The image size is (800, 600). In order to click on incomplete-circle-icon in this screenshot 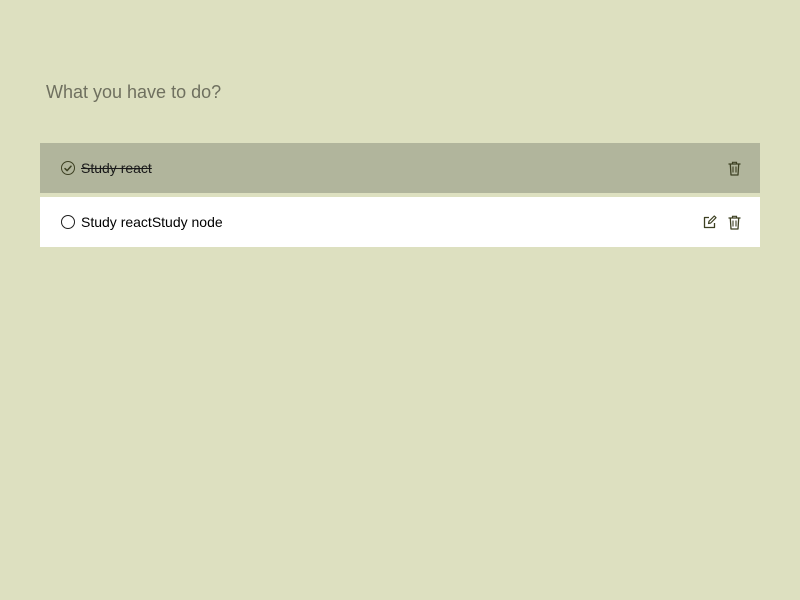, I will do `click(68, 222)`.